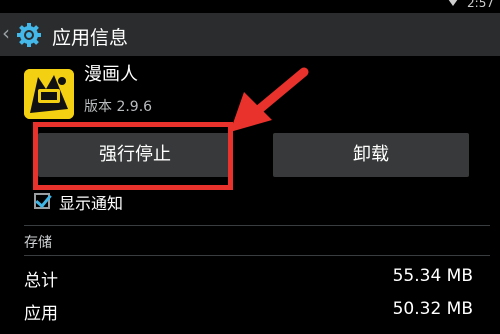 This screenshot has height=334, width=500. I want to click on status-bar: 2:57, so click(250, 6).